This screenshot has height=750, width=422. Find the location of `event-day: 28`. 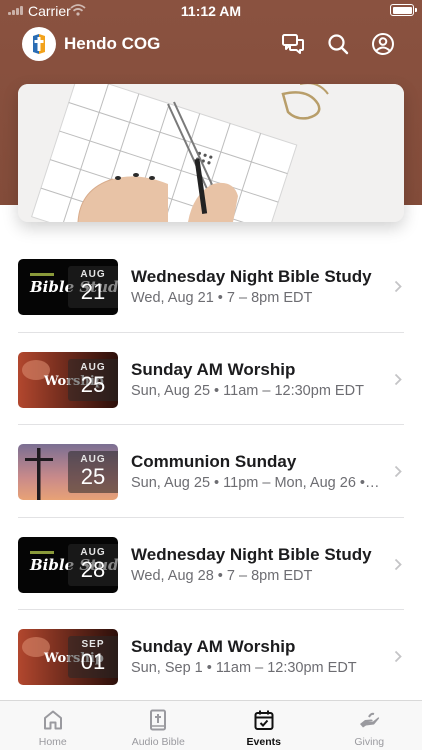

event-day: 28 is located at coordinates (93, 569).